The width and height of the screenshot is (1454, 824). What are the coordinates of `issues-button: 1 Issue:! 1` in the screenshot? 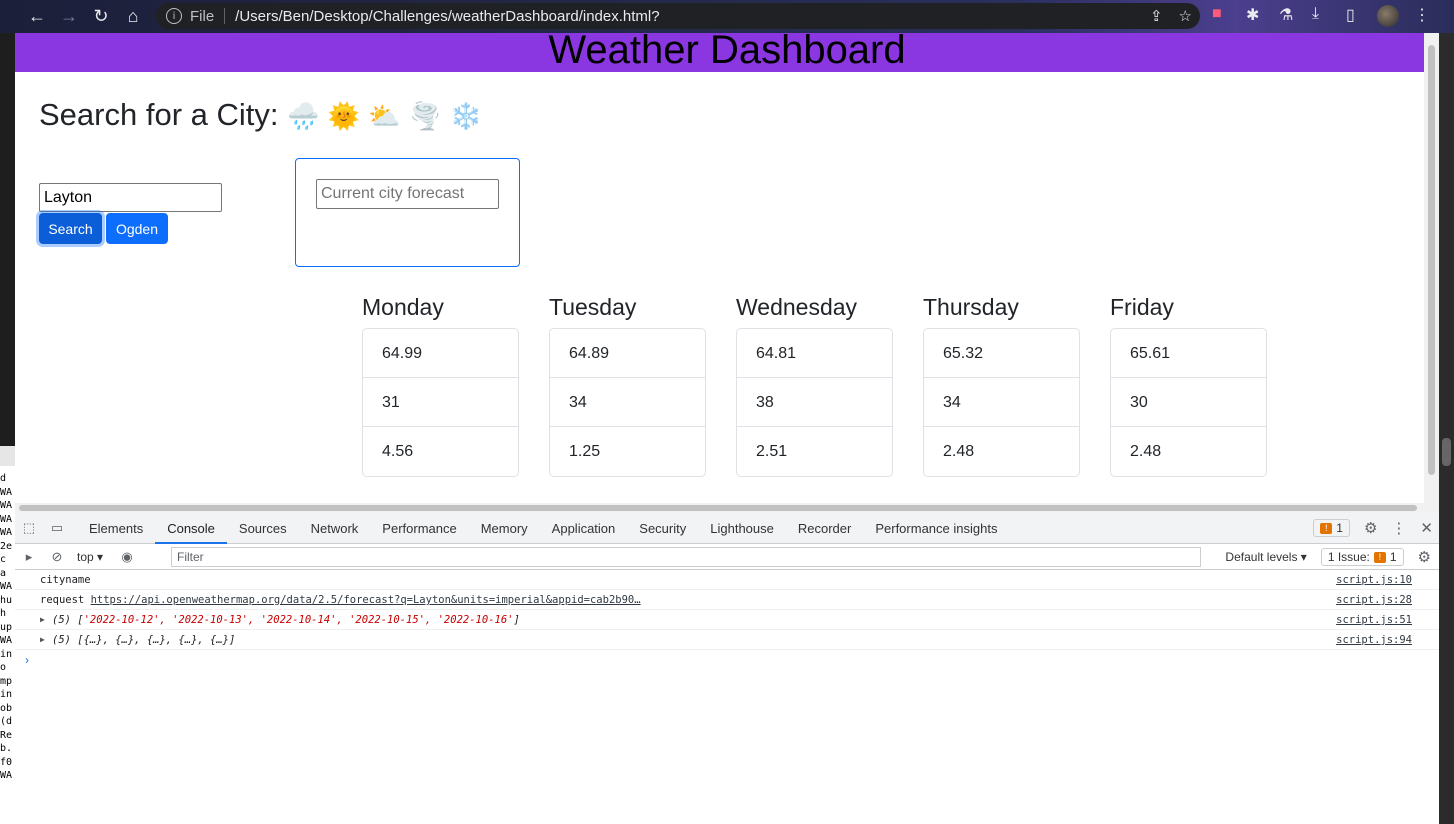 It's located at (1362, 557).